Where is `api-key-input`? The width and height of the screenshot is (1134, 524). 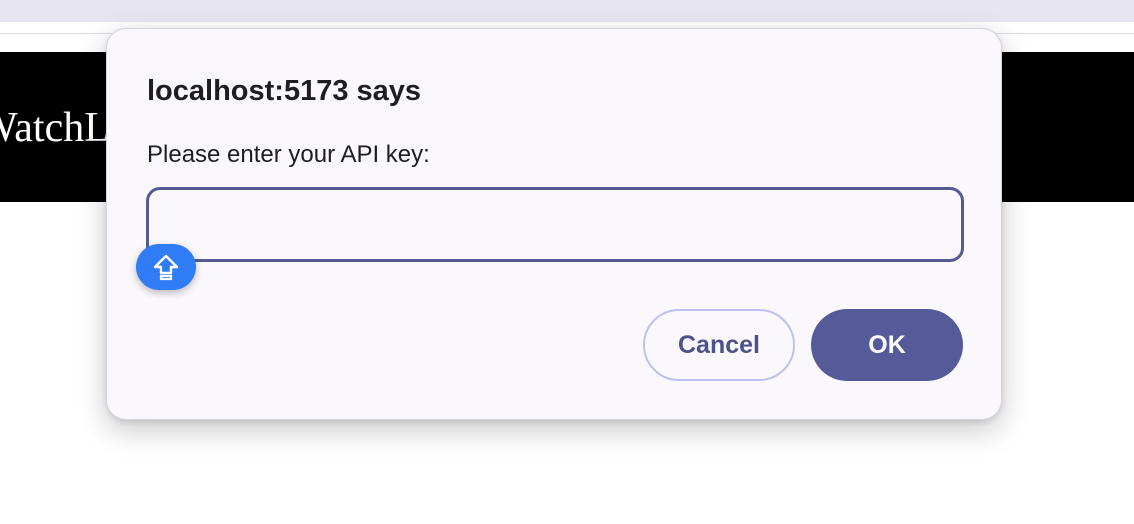 api-key-input is located at coordinates (555, 224).